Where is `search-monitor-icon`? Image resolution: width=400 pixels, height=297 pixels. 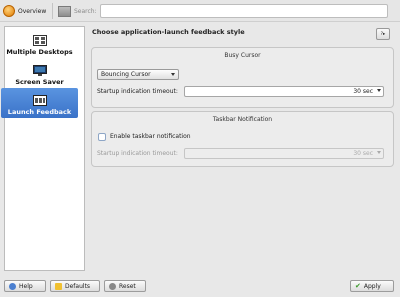
search-monitor-icon is located at coordinates (64, 11).